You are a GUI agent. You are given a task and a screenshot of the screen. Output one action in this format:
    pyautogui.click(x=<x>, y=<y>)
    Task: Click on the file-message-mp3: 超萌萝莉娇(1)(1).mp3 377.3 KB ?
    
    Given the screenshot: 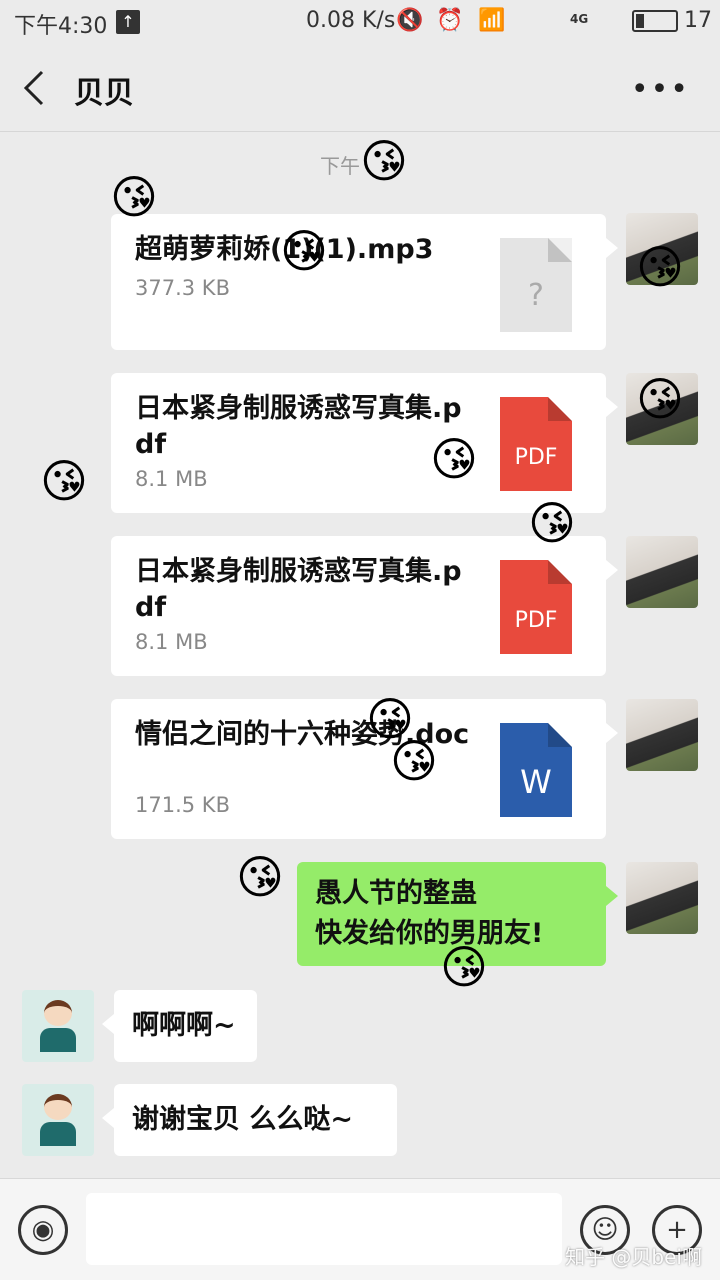 What is the action you would take?
    pyautogui.click(x=364, y=282)
    